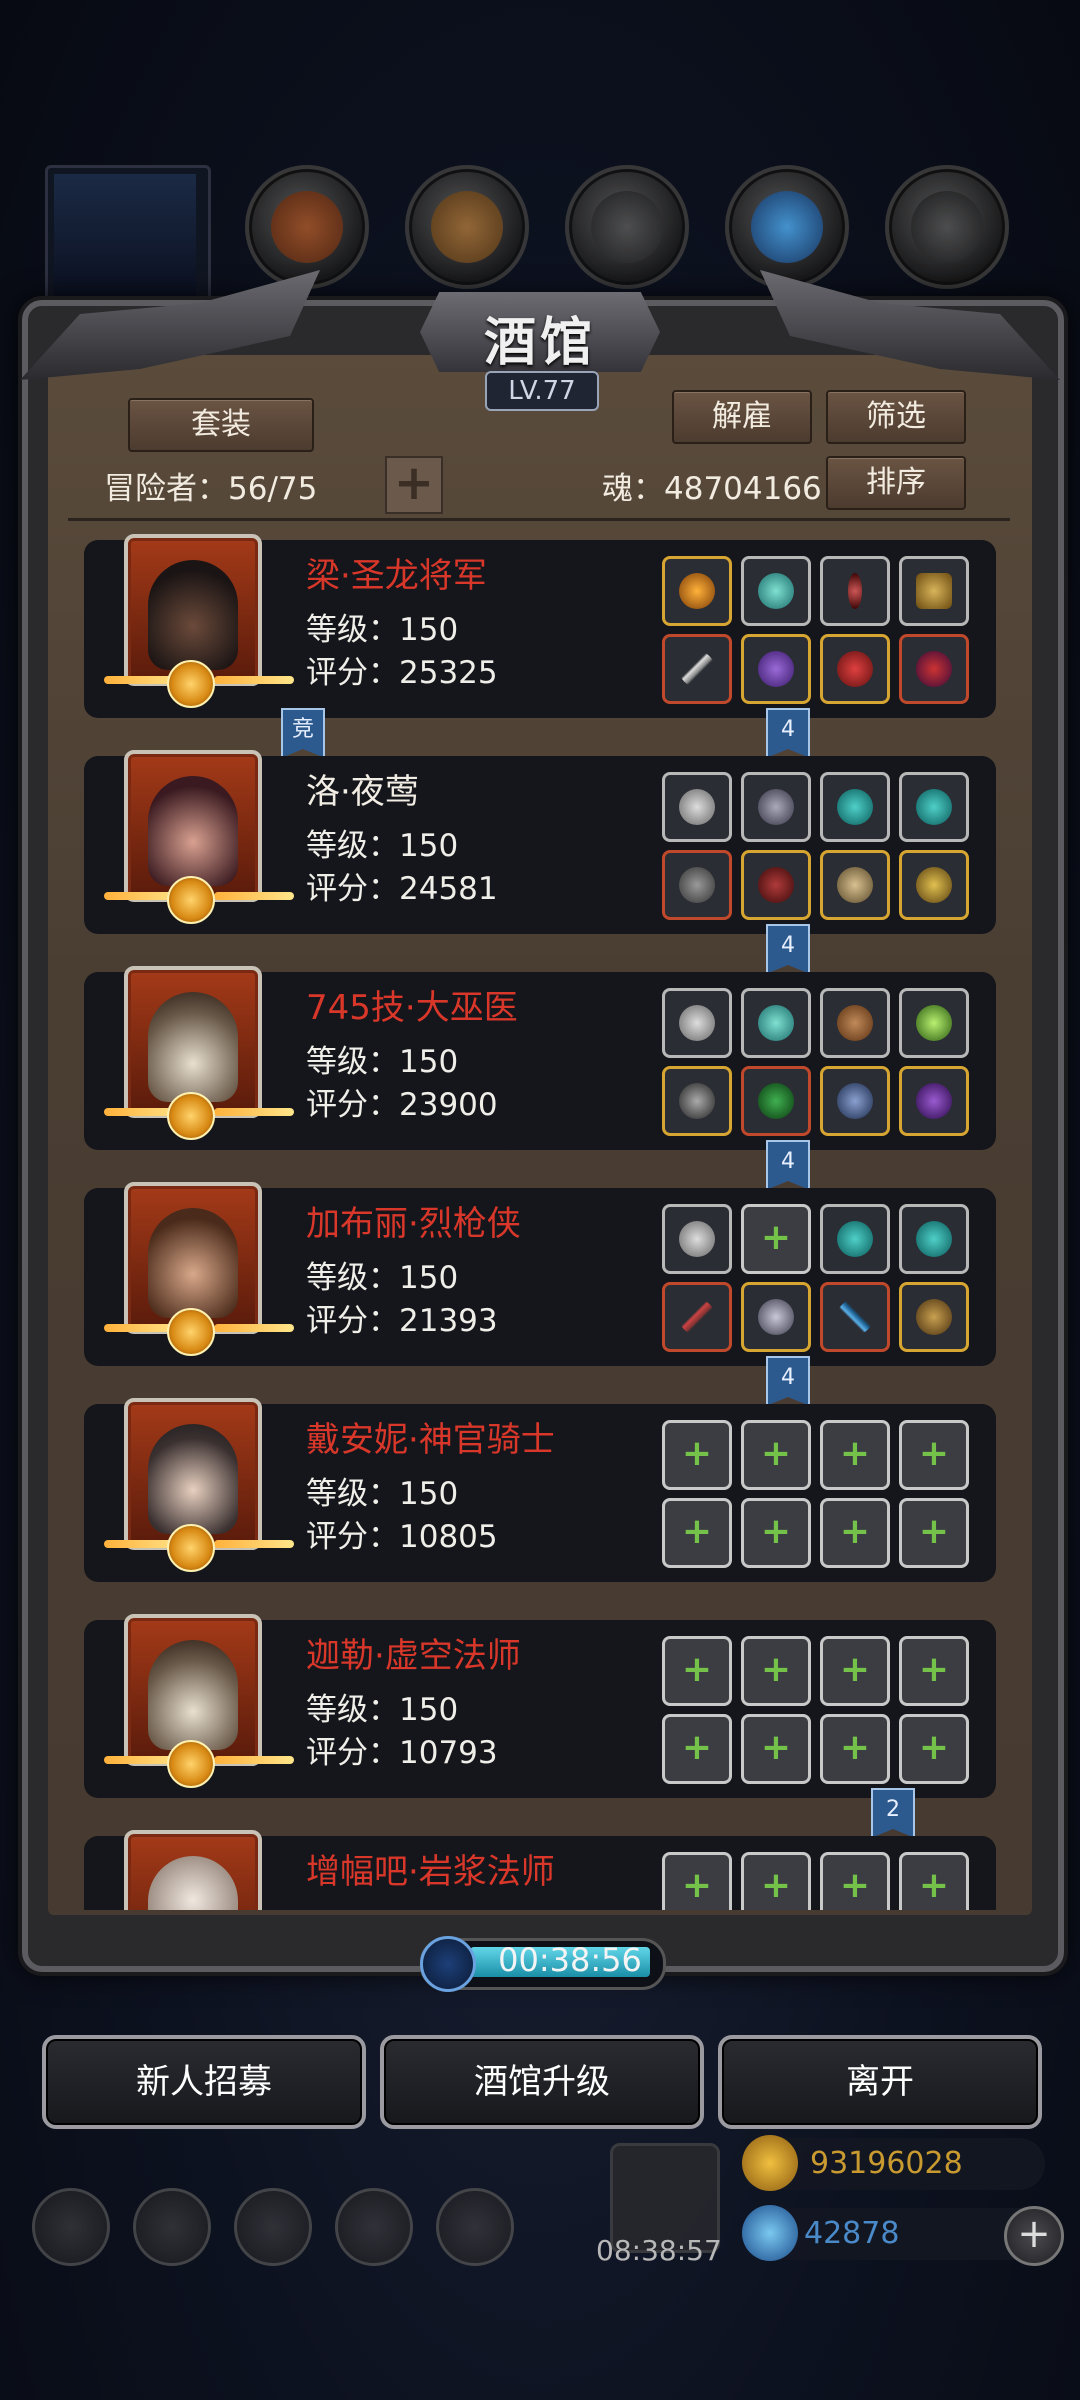 This screenshot has height=2400, width=1080. What do you see at coordinates (947, 227) in the screenshot?
I see `tab-chest` at bounding box center [947, 227].